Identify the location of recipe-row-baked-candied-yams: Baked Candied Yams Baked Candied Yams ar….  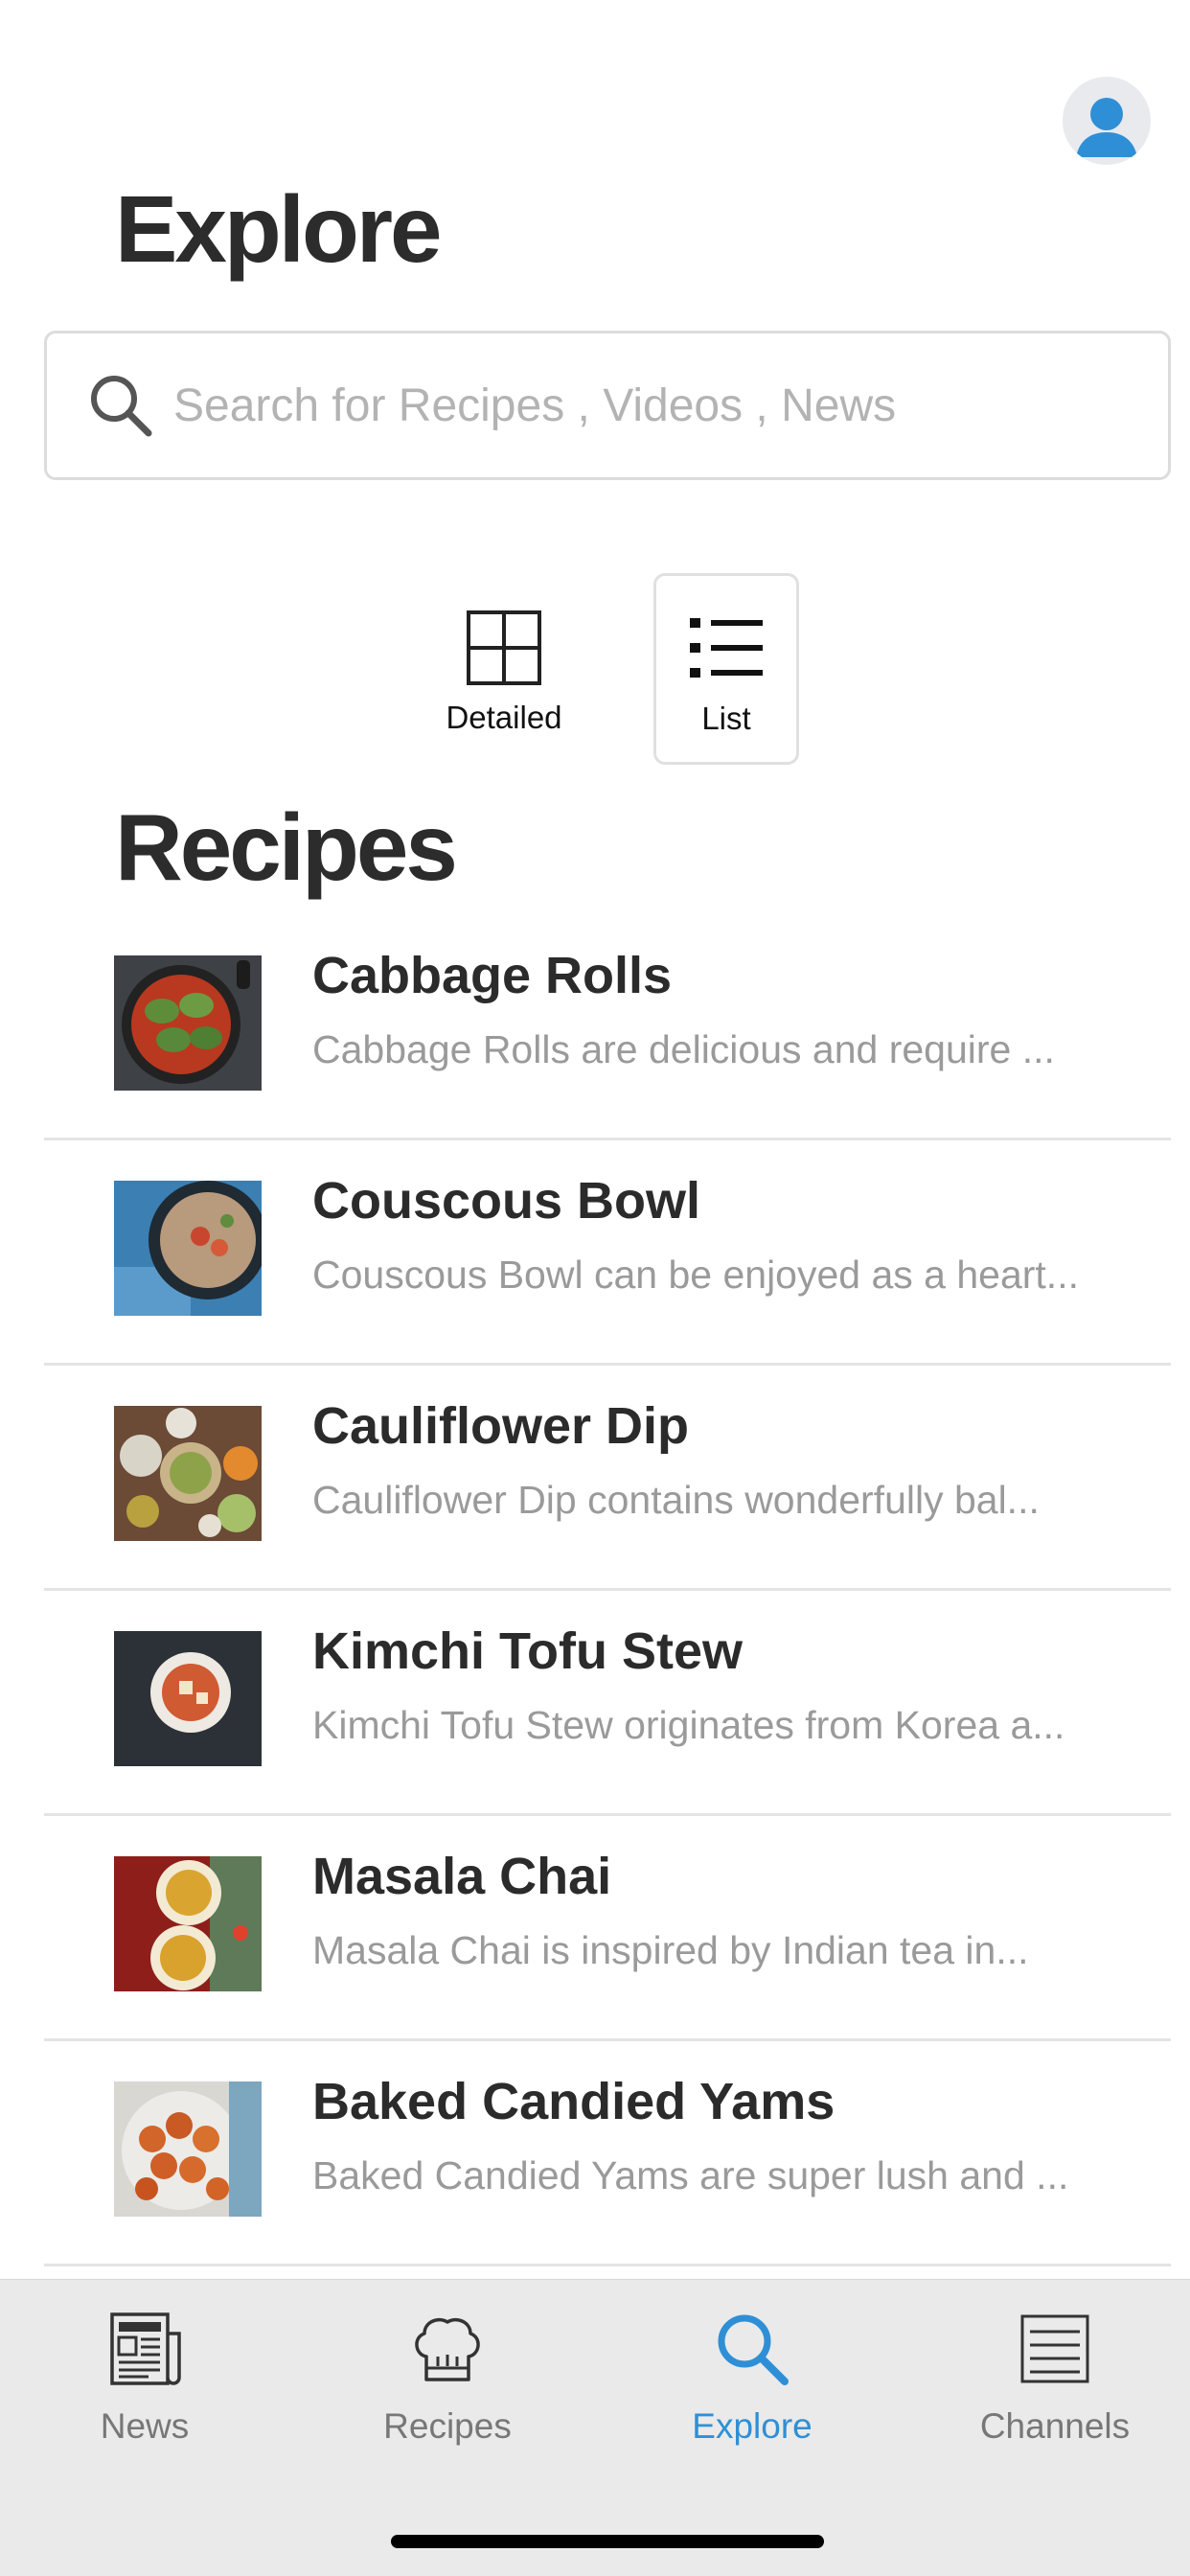
(607, 2153).